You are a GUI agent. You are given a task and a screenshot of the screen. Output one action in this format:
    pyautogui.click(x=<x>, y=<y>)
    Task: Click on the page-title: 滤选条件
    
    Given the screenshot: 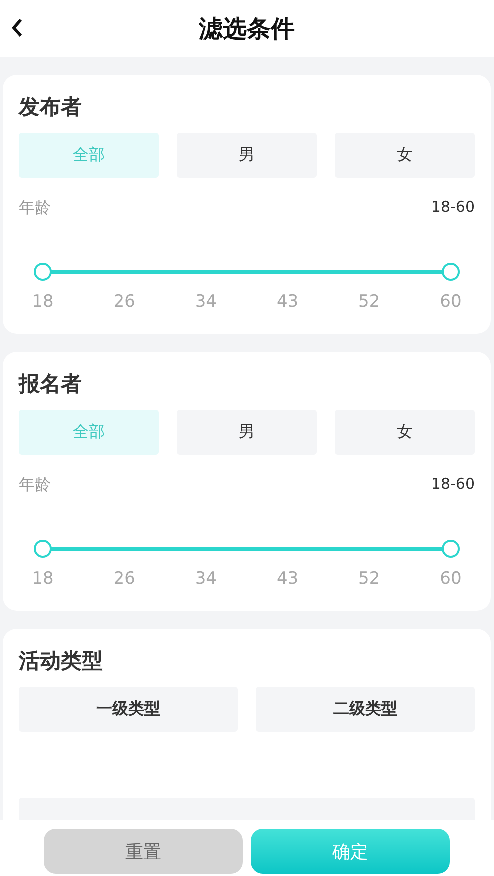 What is the action you would take?
    pyautogui.click(x=247, y=29)
    